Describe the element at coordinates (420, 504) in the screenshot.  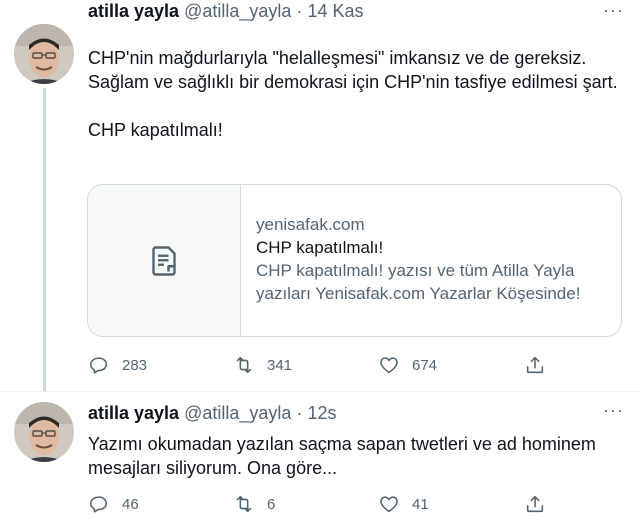
I see `like-count: 41` at that location.